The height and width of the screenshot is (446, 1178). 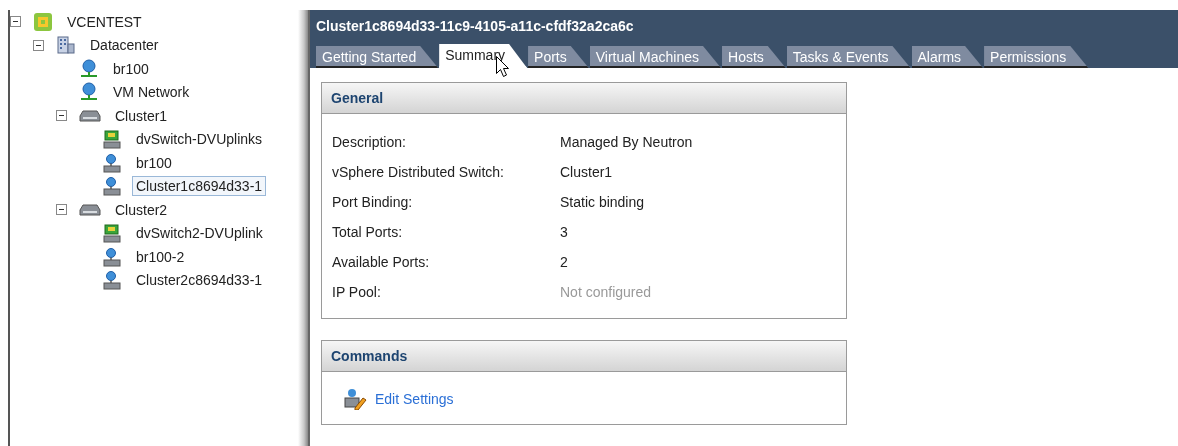 I want to click on property-value: Not configured, so click(x=606, y=292).